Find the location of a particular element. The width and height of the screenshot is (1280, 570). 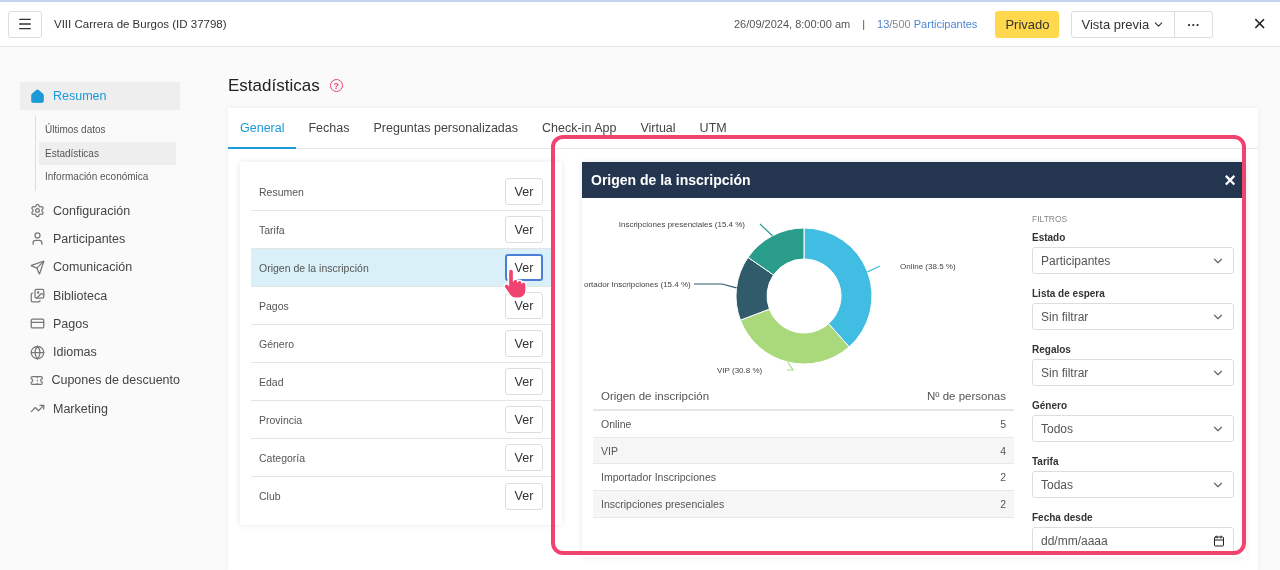

stat-label: Tarifa is located at coordinates (272, 229).